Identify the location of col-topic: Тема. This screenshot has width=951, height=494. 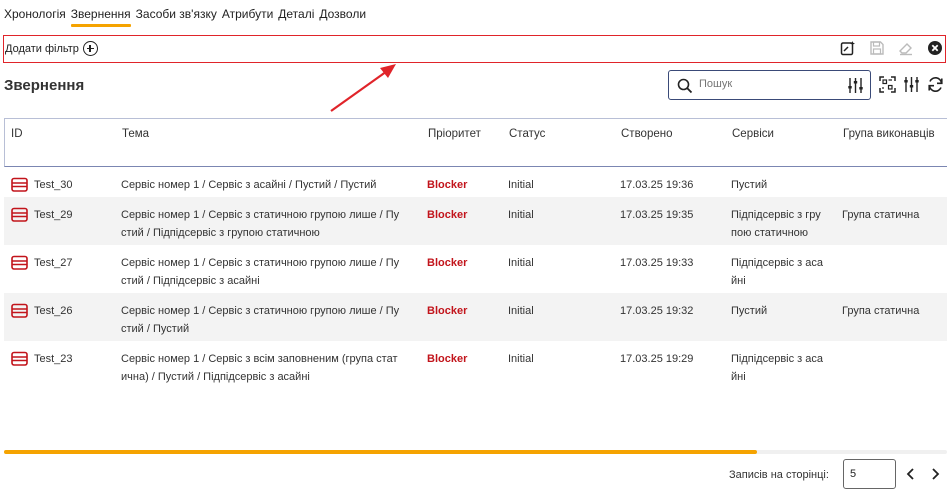
(135, 134).